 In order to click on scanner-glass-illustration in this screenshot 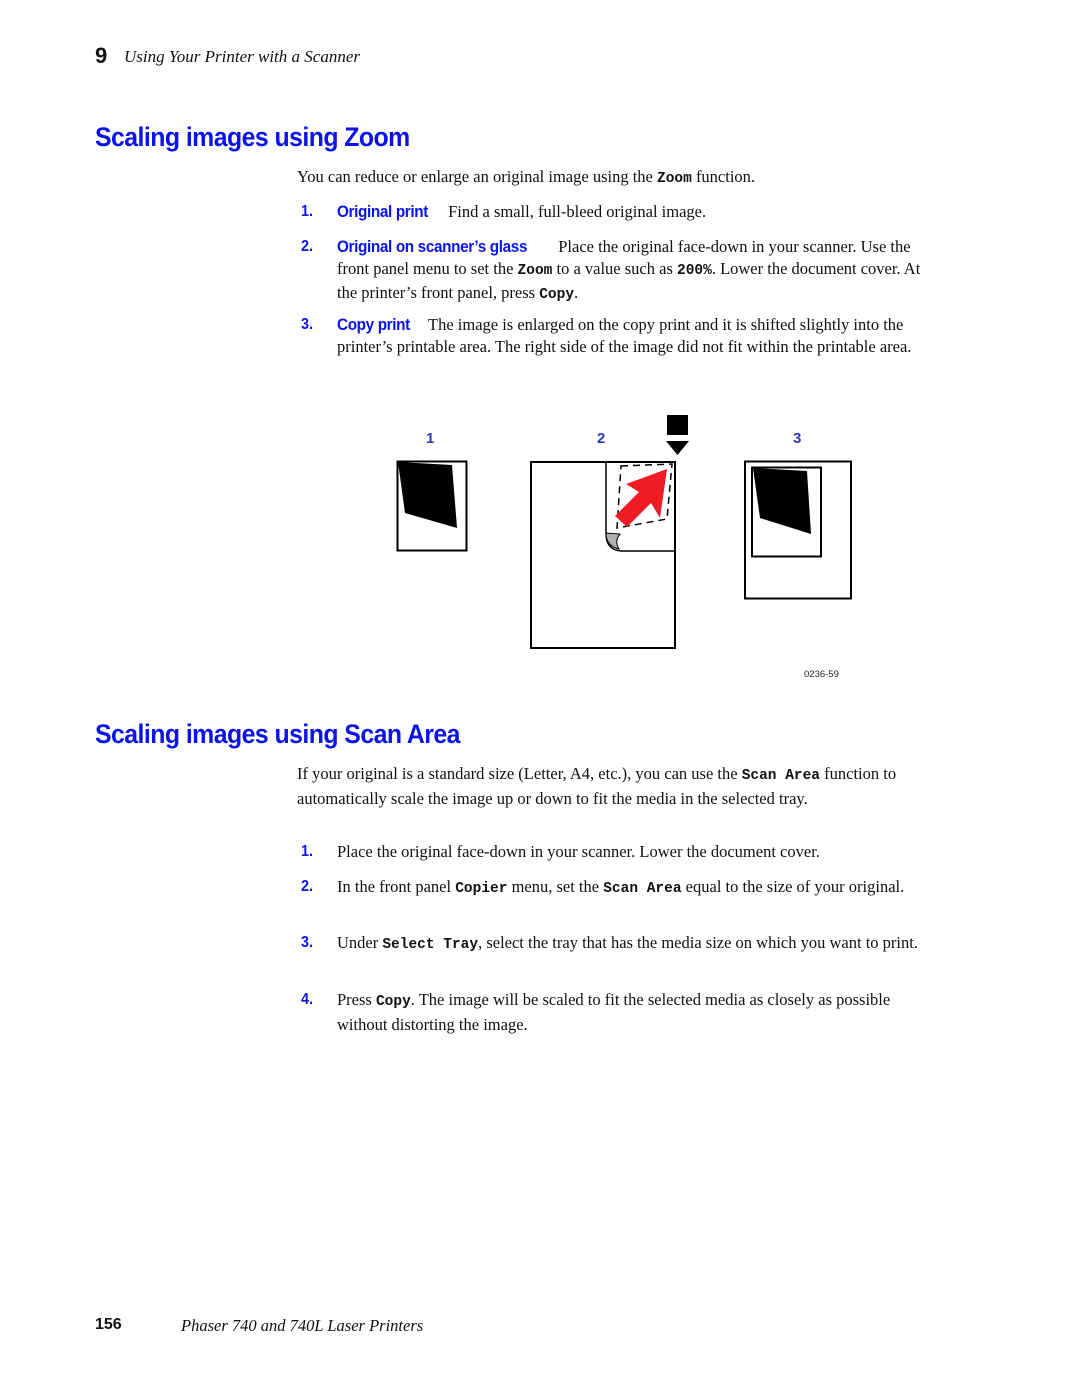, I will do `click(609, 532)`.